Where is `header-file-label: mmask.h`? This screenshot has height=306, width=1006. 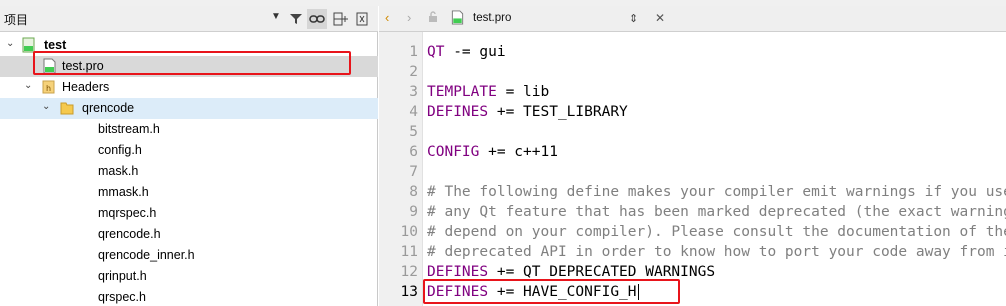 header-file-label: mmask.h is located at coordinates (123, 192).